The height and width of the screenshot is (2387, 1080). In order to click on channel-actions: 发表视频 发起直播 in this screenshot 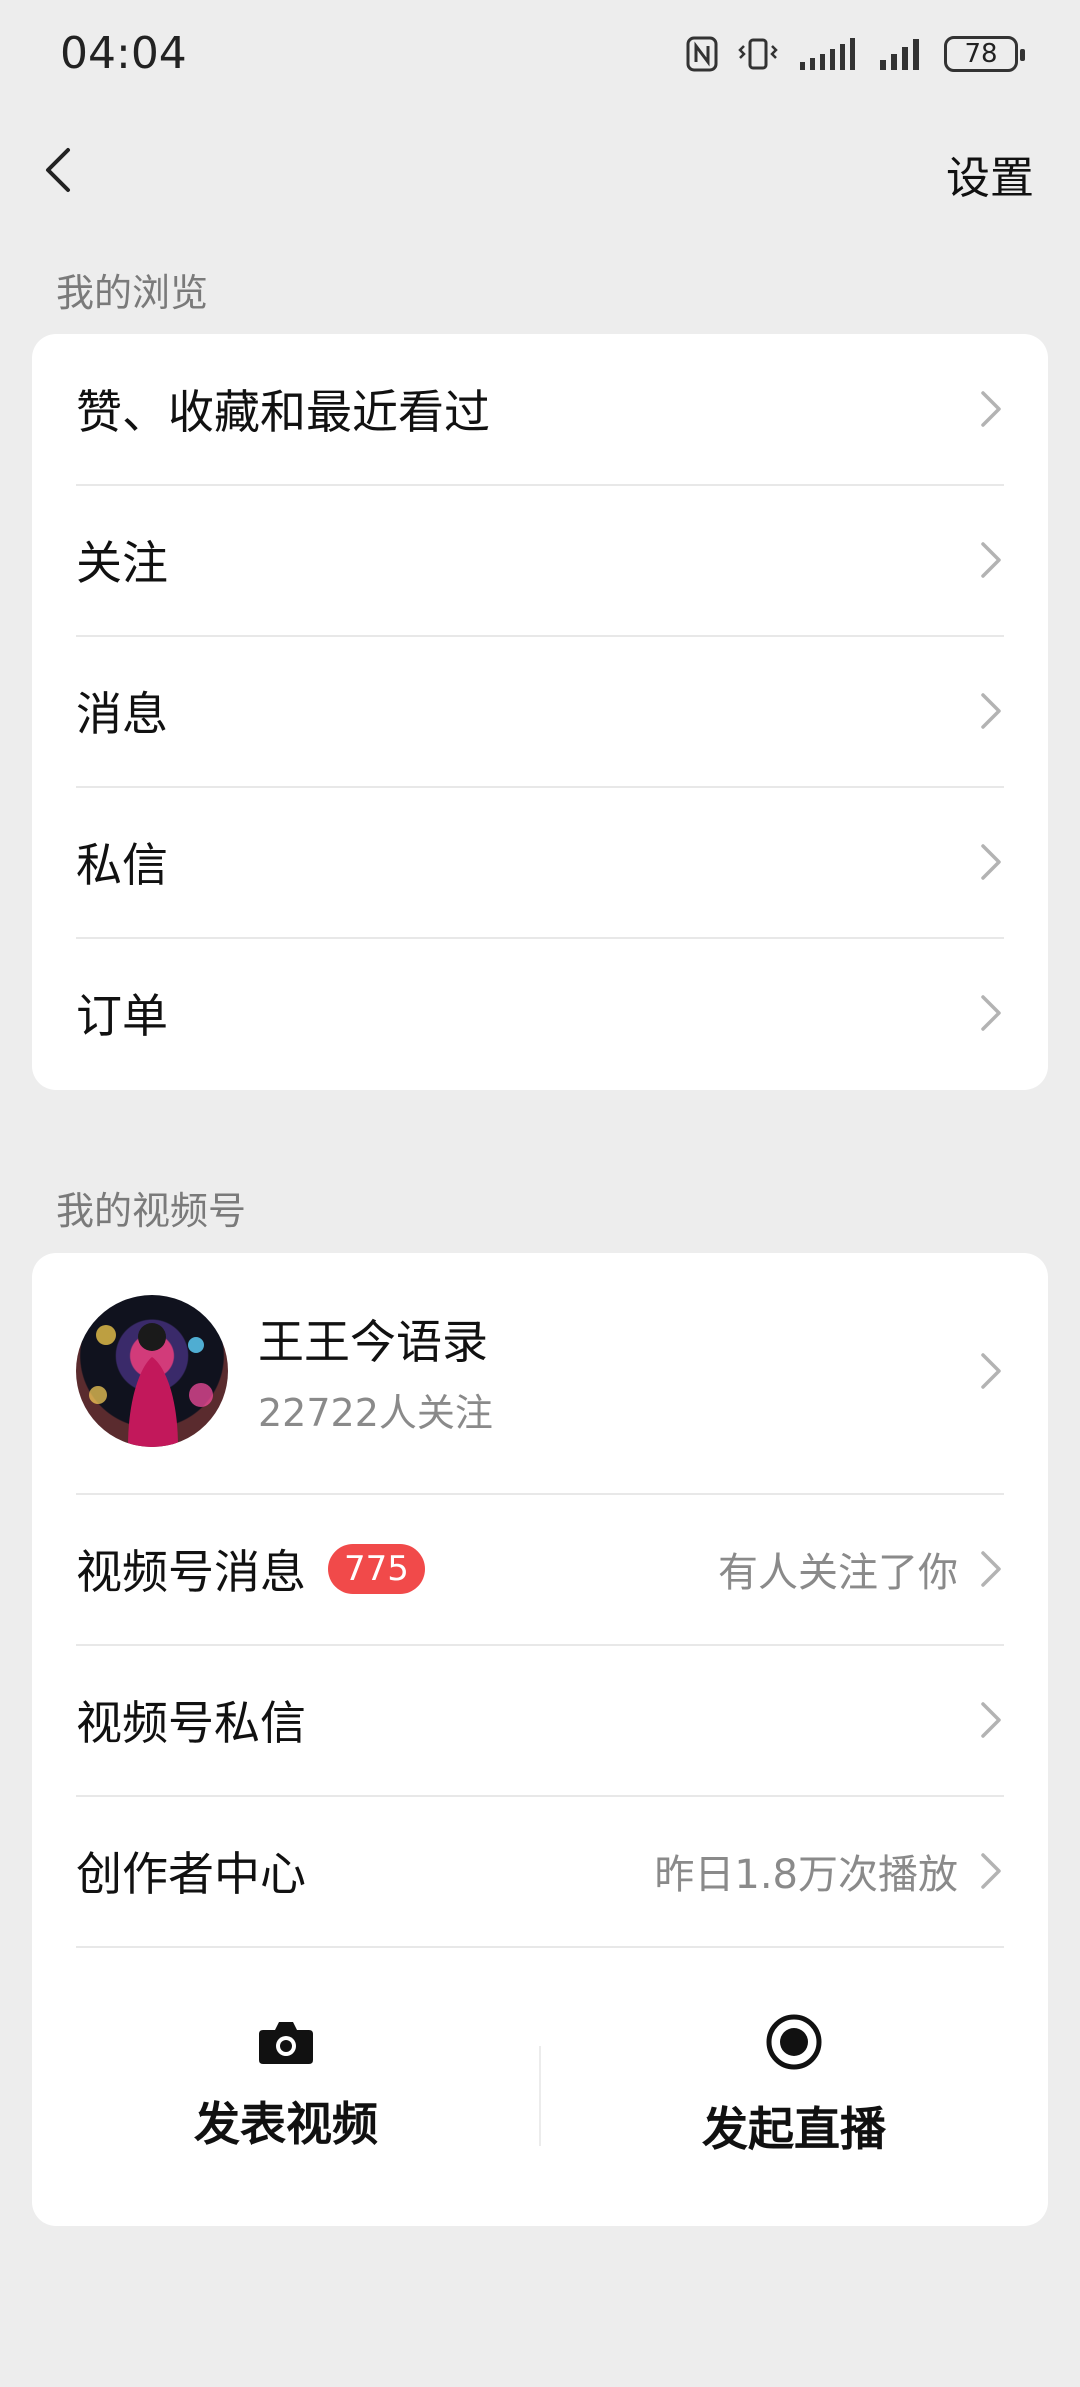, I will do `click(540, 2086)`.